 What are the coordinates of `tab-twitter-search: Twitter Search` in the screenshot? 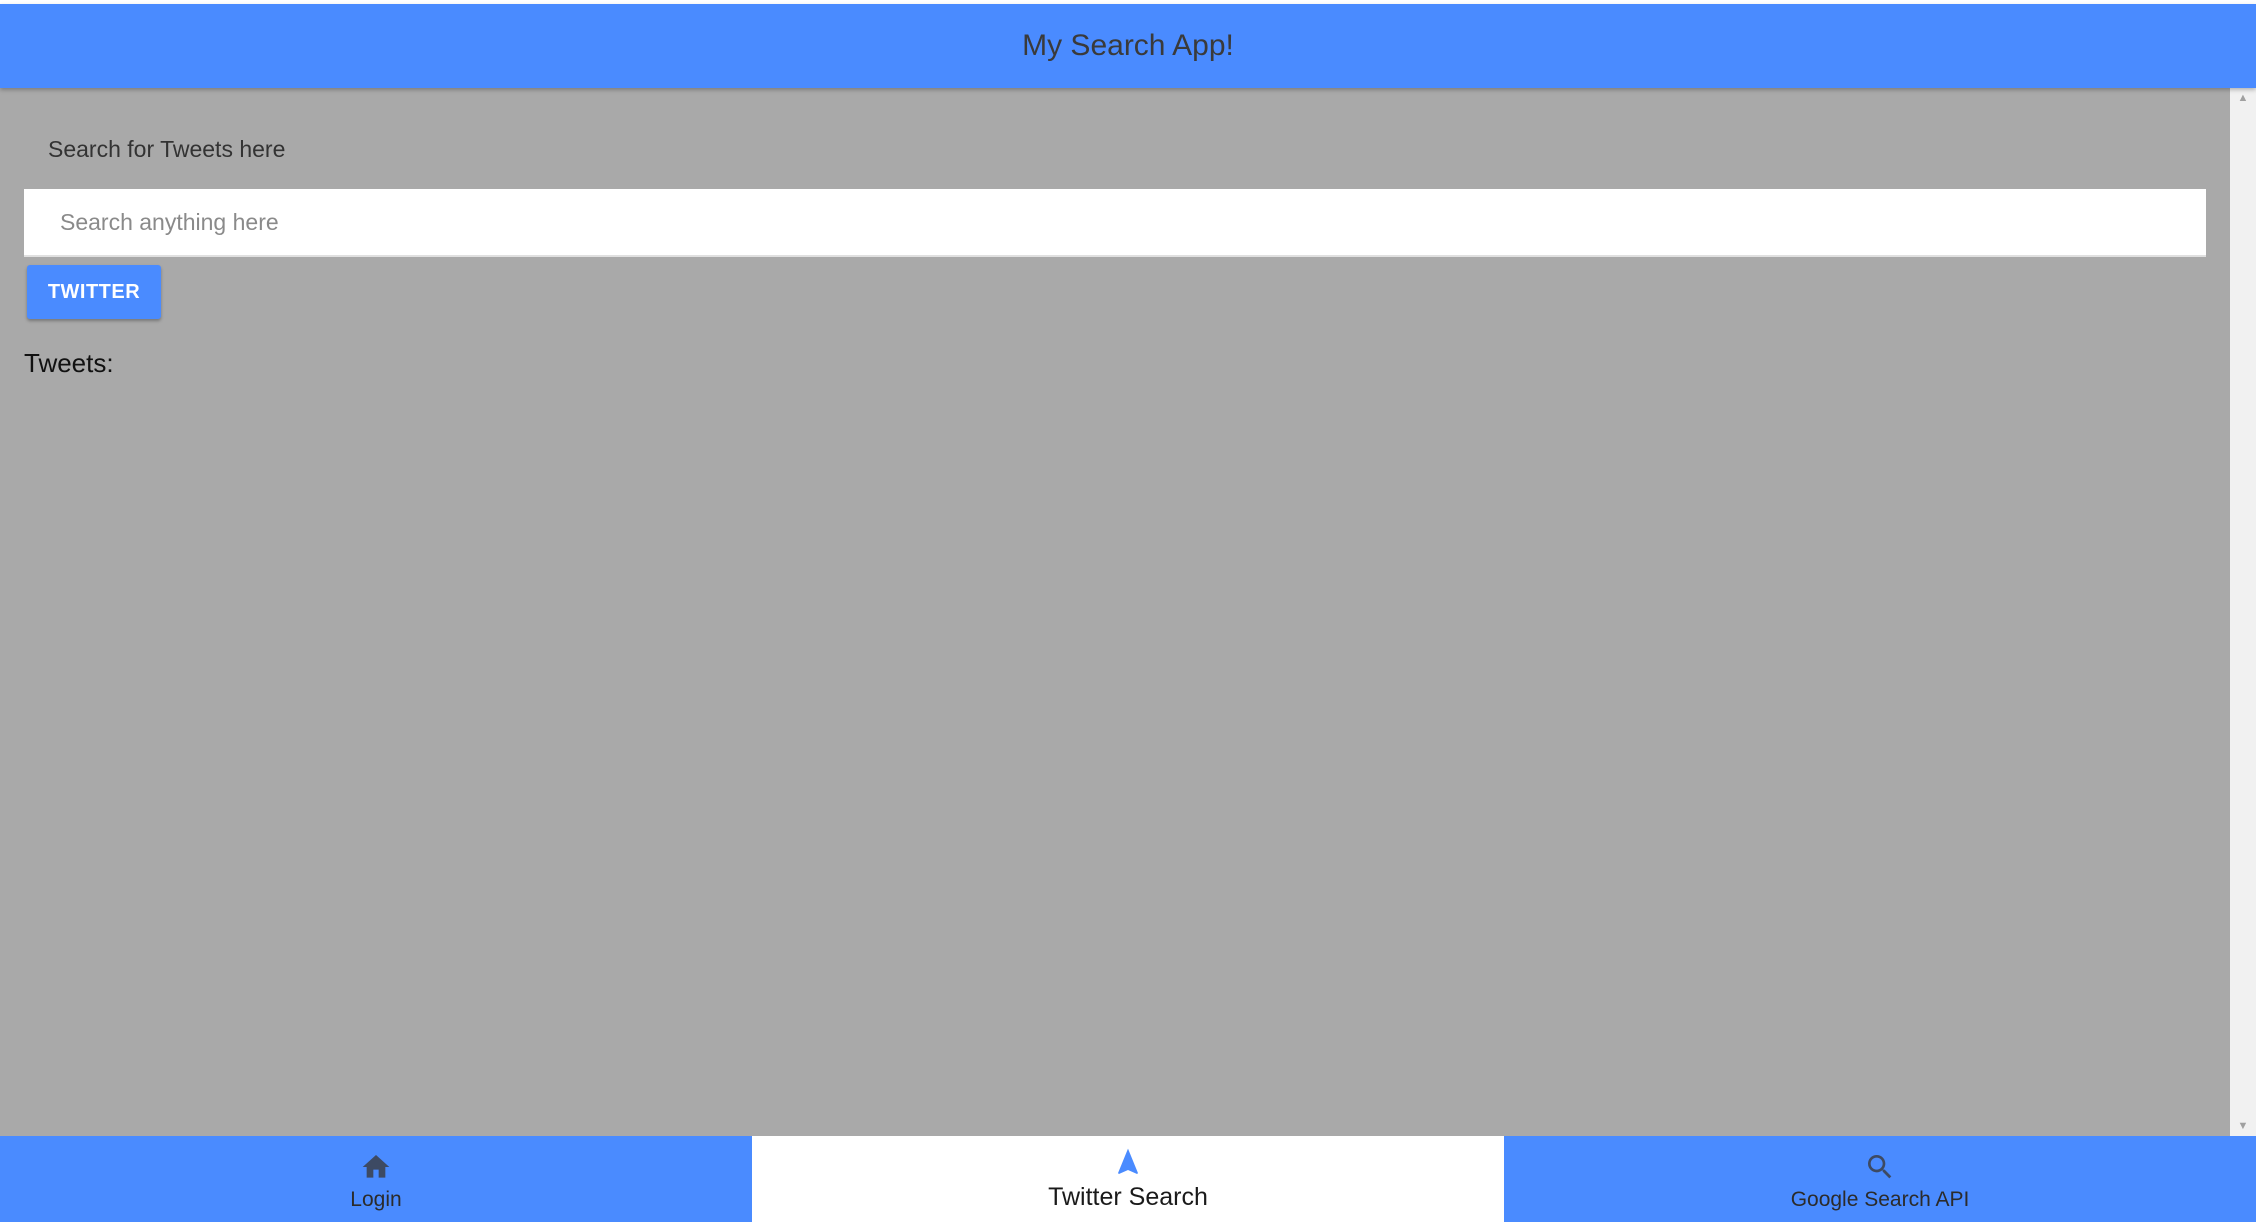 It's located at (1128, 1179).